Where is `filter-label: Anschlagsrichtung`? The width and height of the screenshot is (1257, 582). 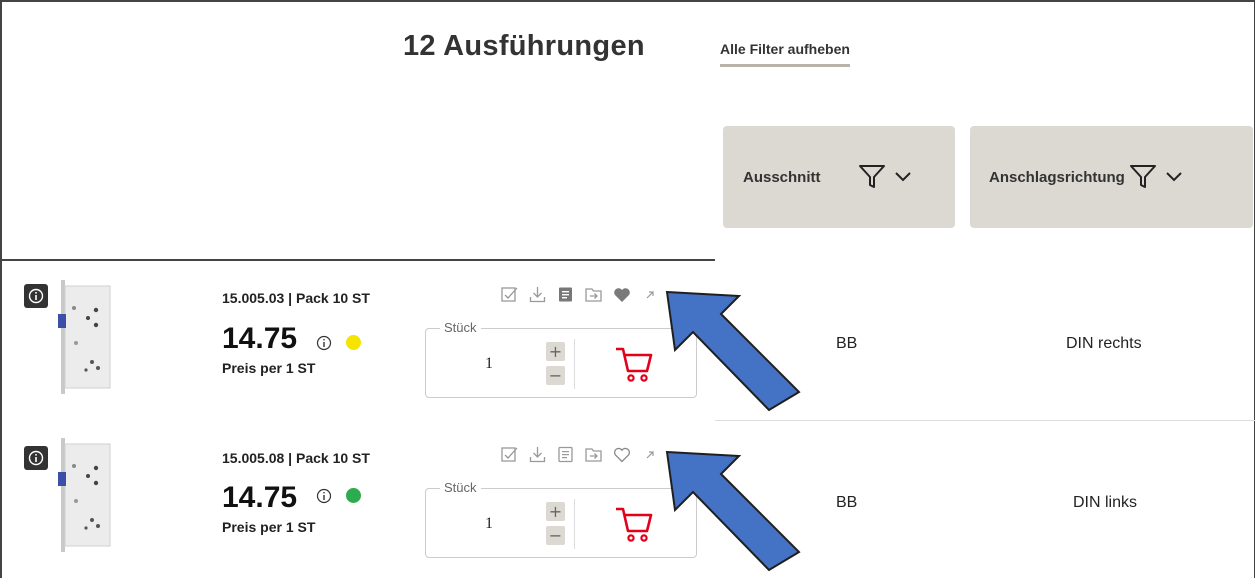 filter-label: Anschlagsrichtung is located at coordinates (1057, 177).